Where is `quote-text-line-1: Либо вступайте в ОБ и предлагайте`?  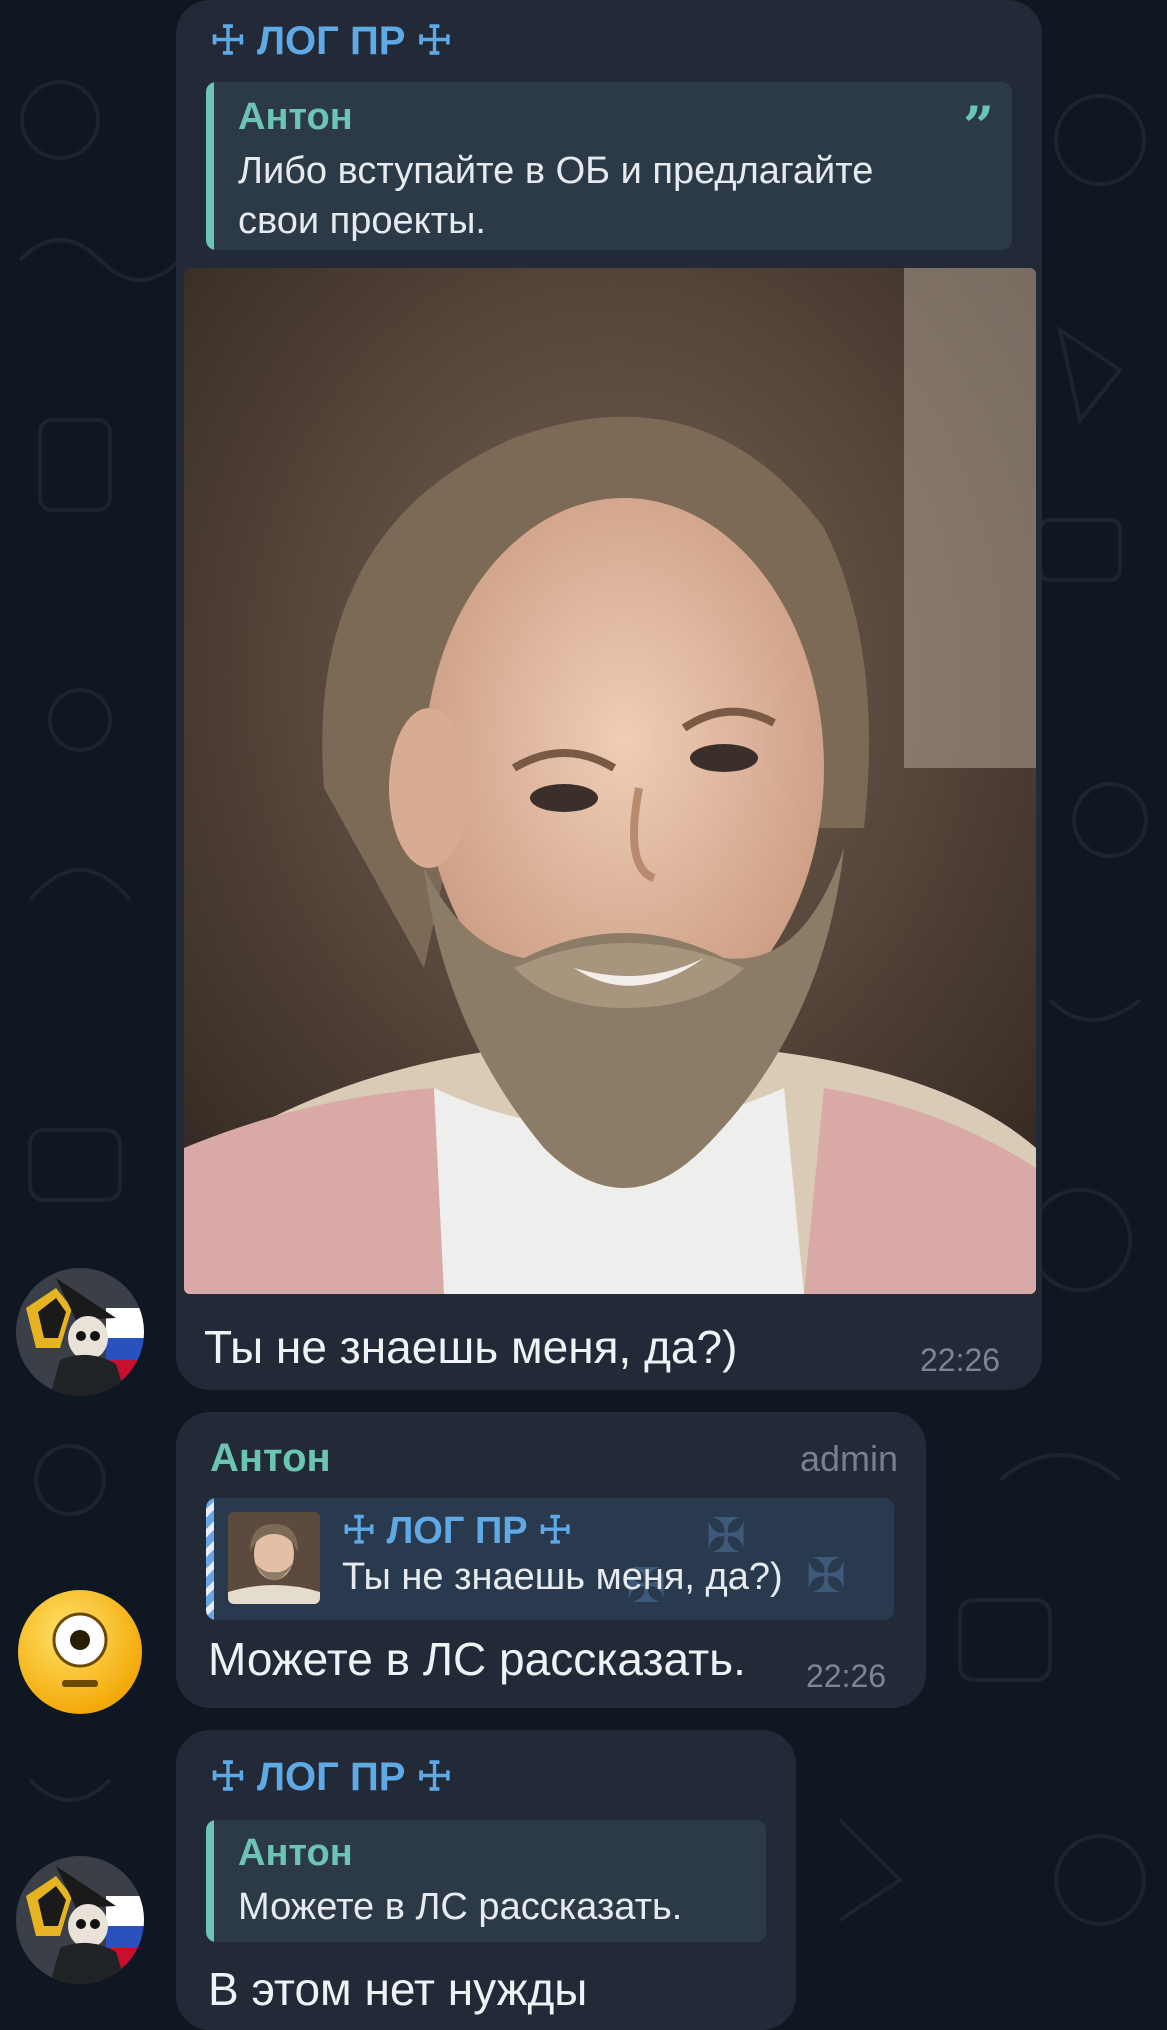
quote-text-line-1: Либо вступайте в ОБ и предлагайте is located at coordinates (556, 171).